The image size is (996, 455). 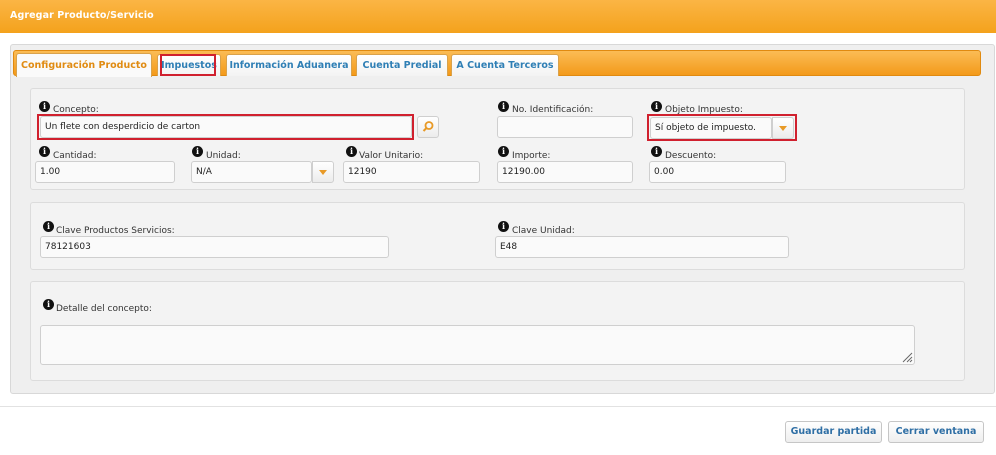 I want to click on descuento-label: Descuento:, so click(x=691, y=156).